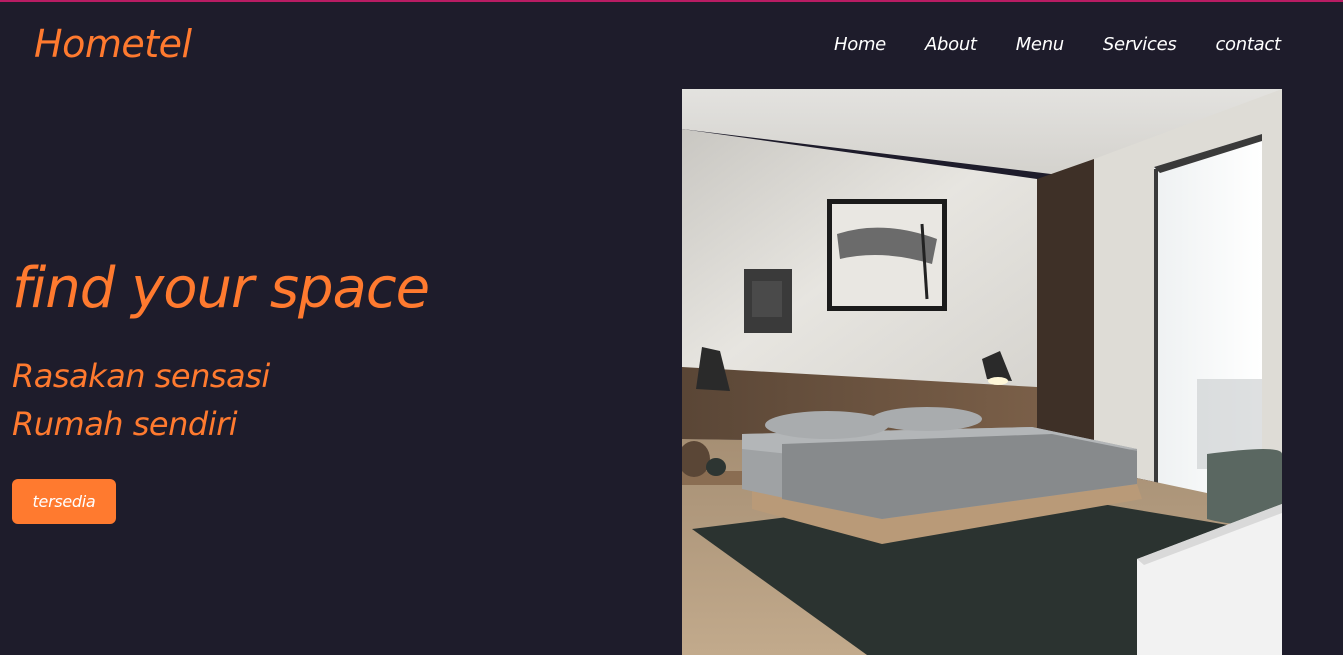  What do you see at coordinates (113, 44) in the screenshot?
I see `brand-logo: Hometel` at bounding box center [113, 44].